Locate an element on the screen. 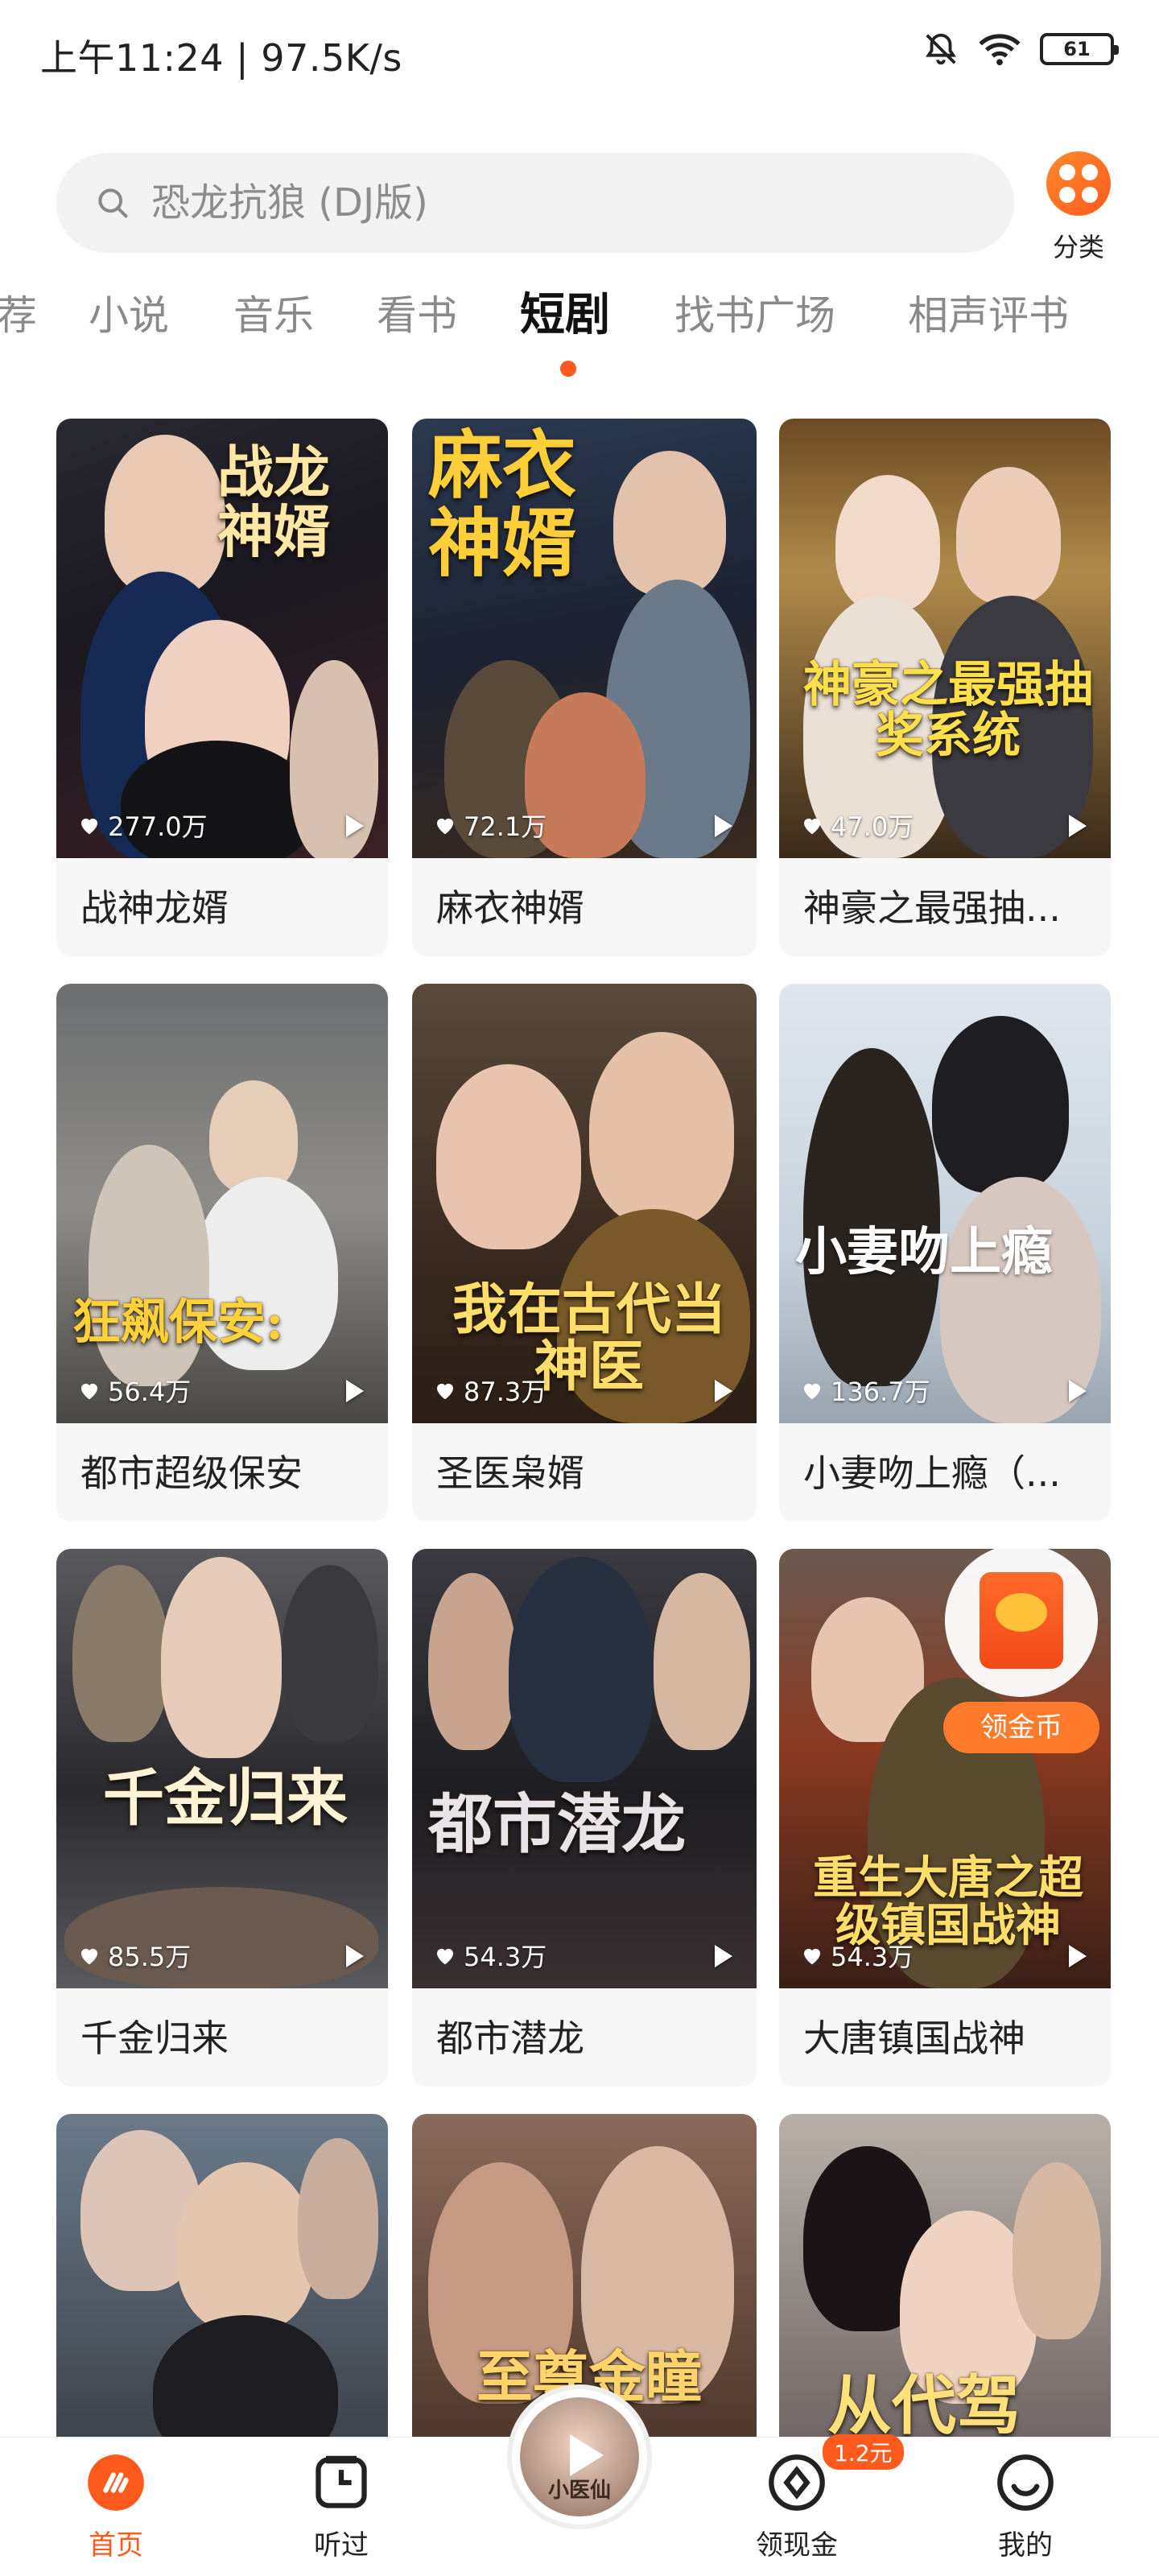 The width and height of the screenshot is (1159, 2576). status-time-speed: 上午11:24 | 97.5K/s is located at coordinates (221, 58).